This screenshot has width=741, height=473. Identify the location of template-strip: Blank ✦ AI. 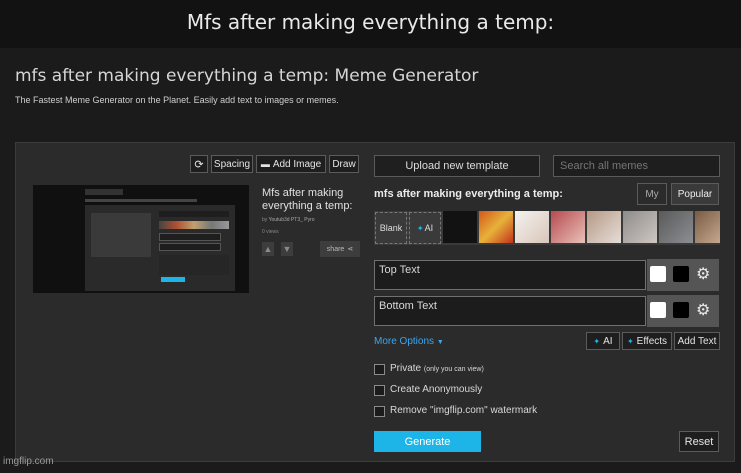
(547, 228).